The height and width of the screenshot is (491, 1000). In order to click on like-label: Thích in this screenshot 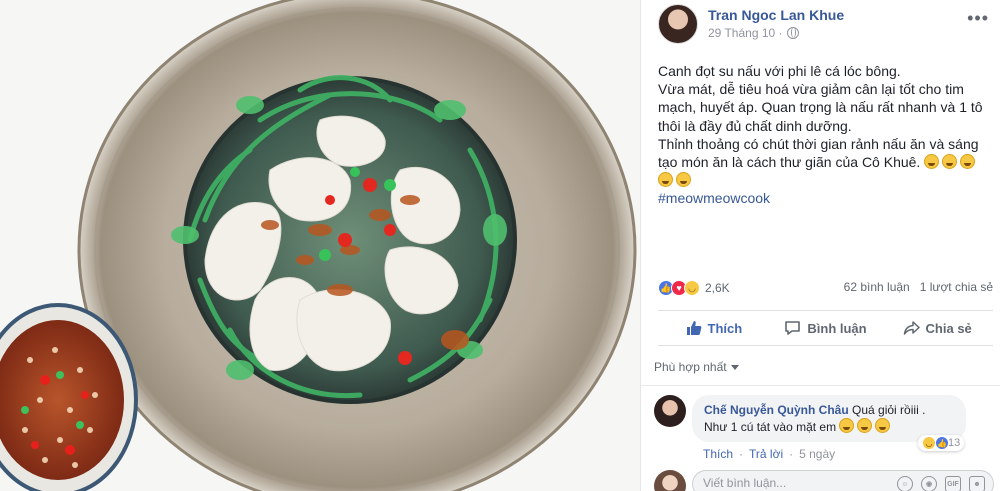, I will do `click(725, 328)`.